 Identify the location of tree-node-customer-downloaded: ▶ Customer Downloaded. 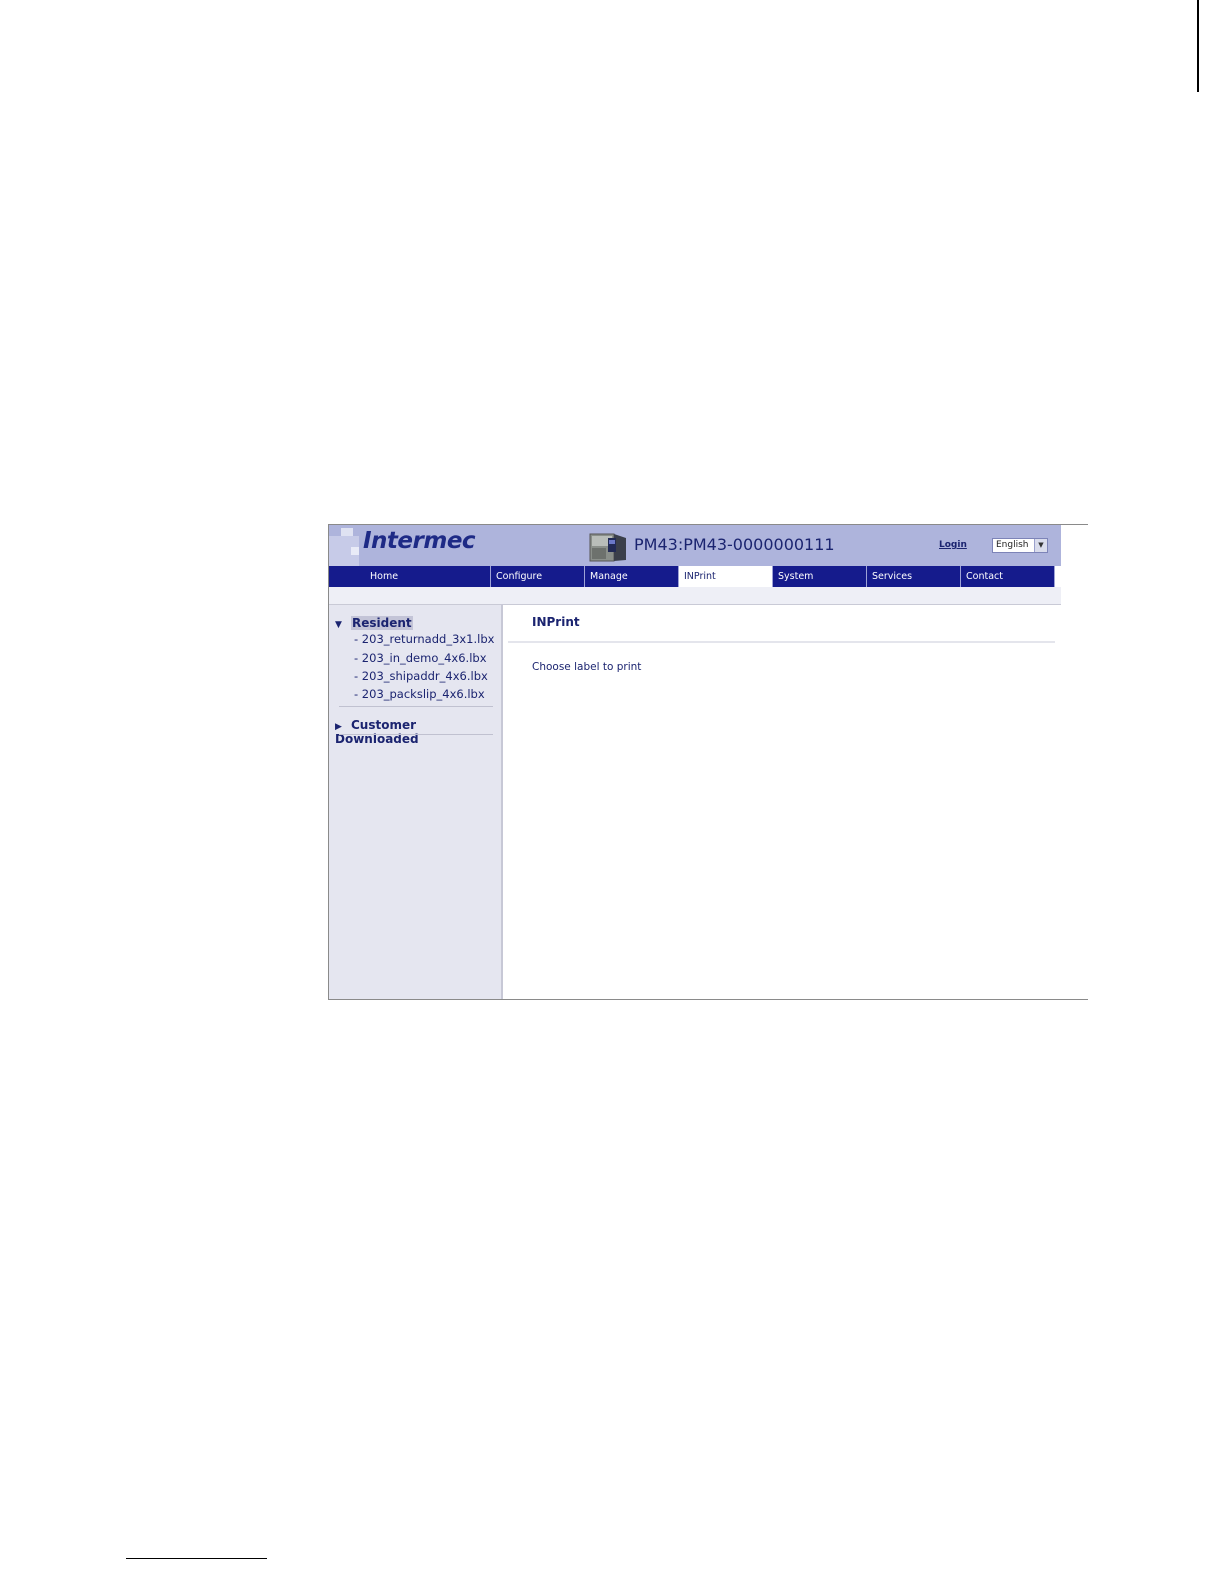
(418, 732).